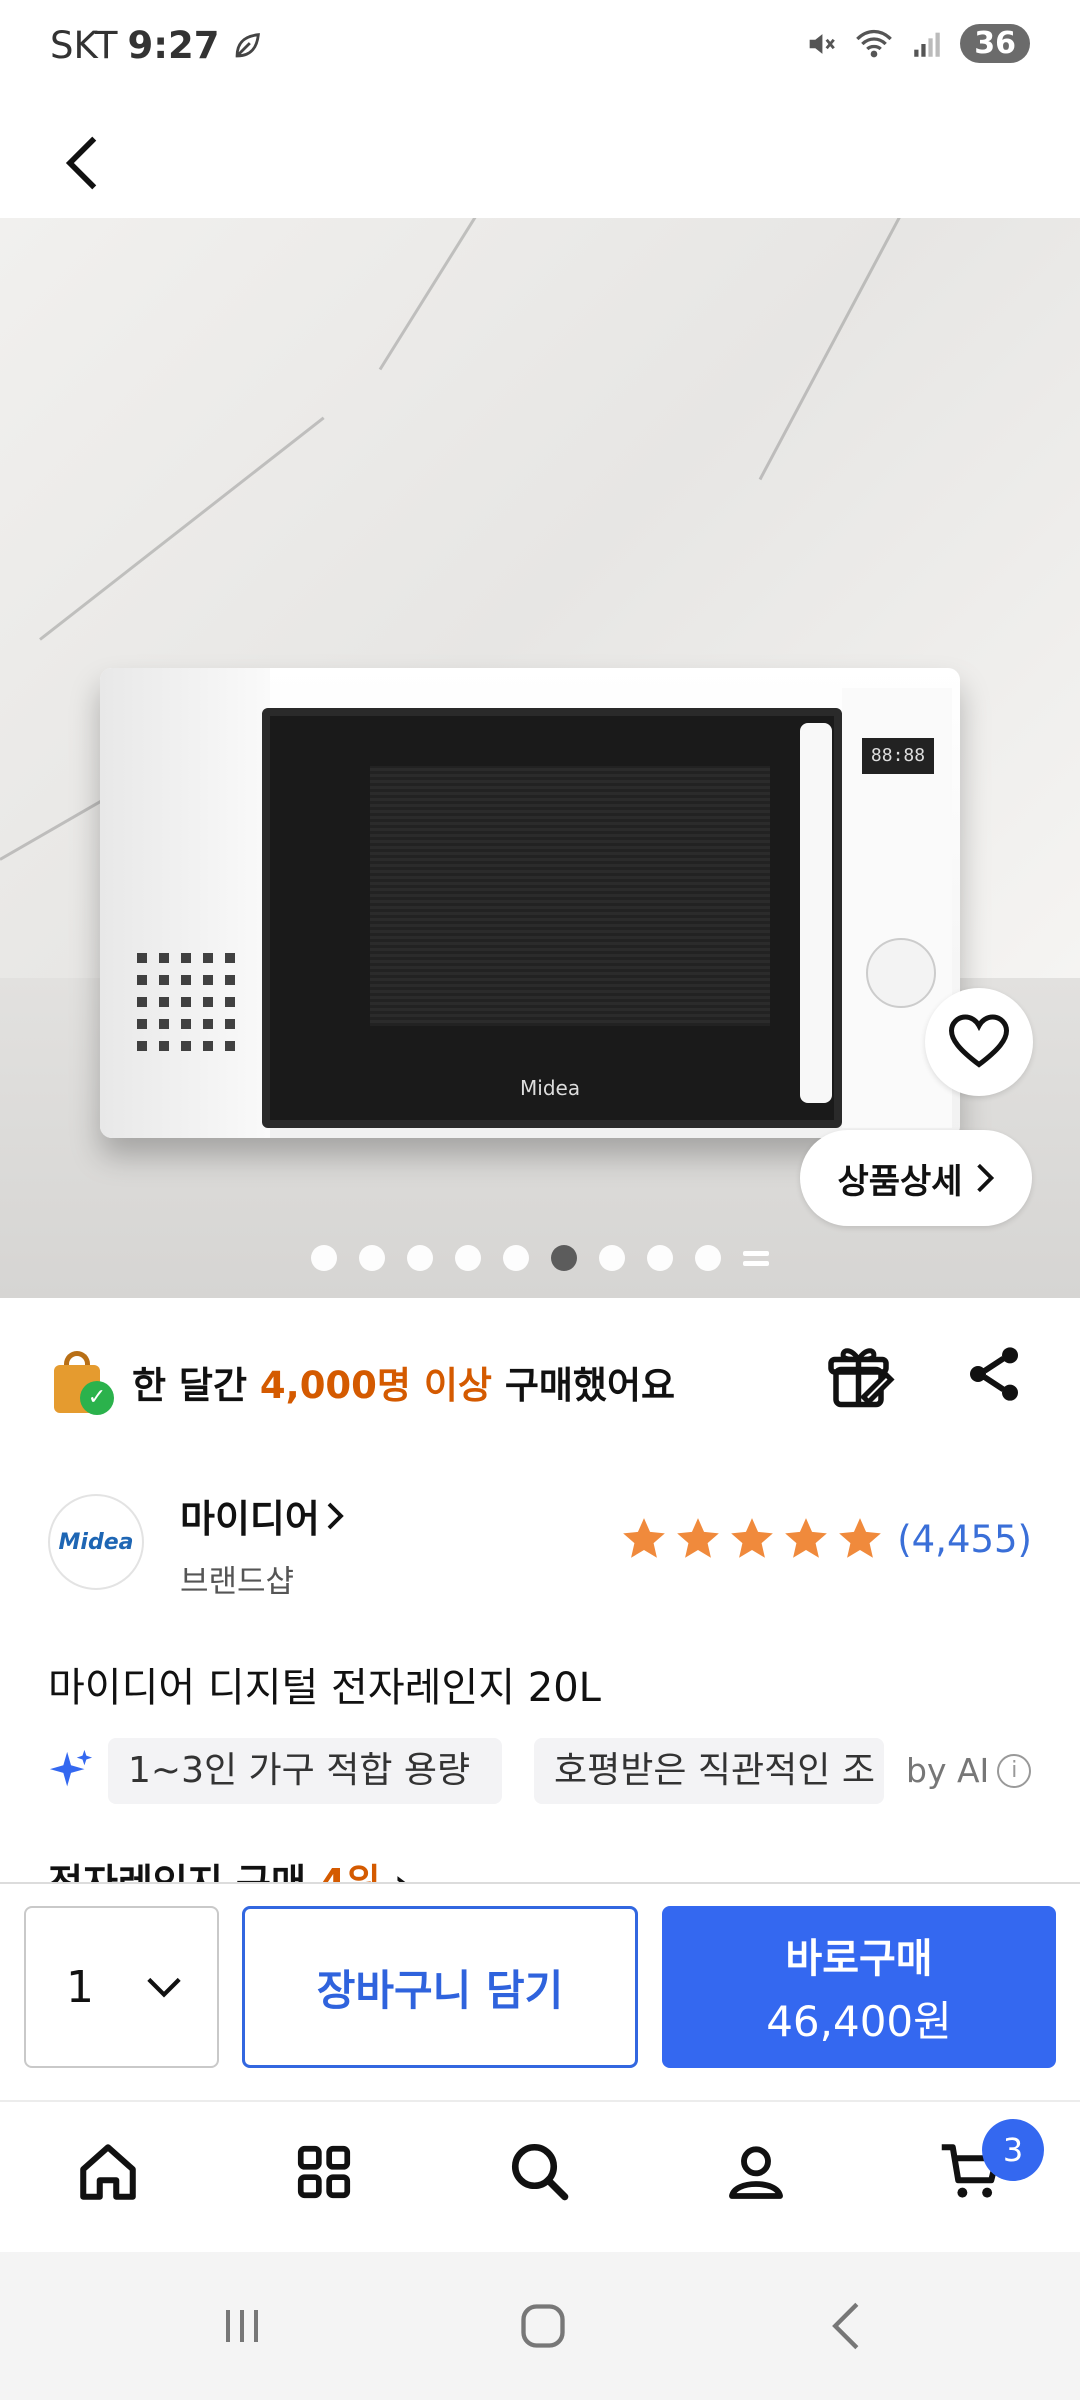 This screenshot has width=1080, height=2400. I want to click on carousel-indicator, so click(540, 1258).